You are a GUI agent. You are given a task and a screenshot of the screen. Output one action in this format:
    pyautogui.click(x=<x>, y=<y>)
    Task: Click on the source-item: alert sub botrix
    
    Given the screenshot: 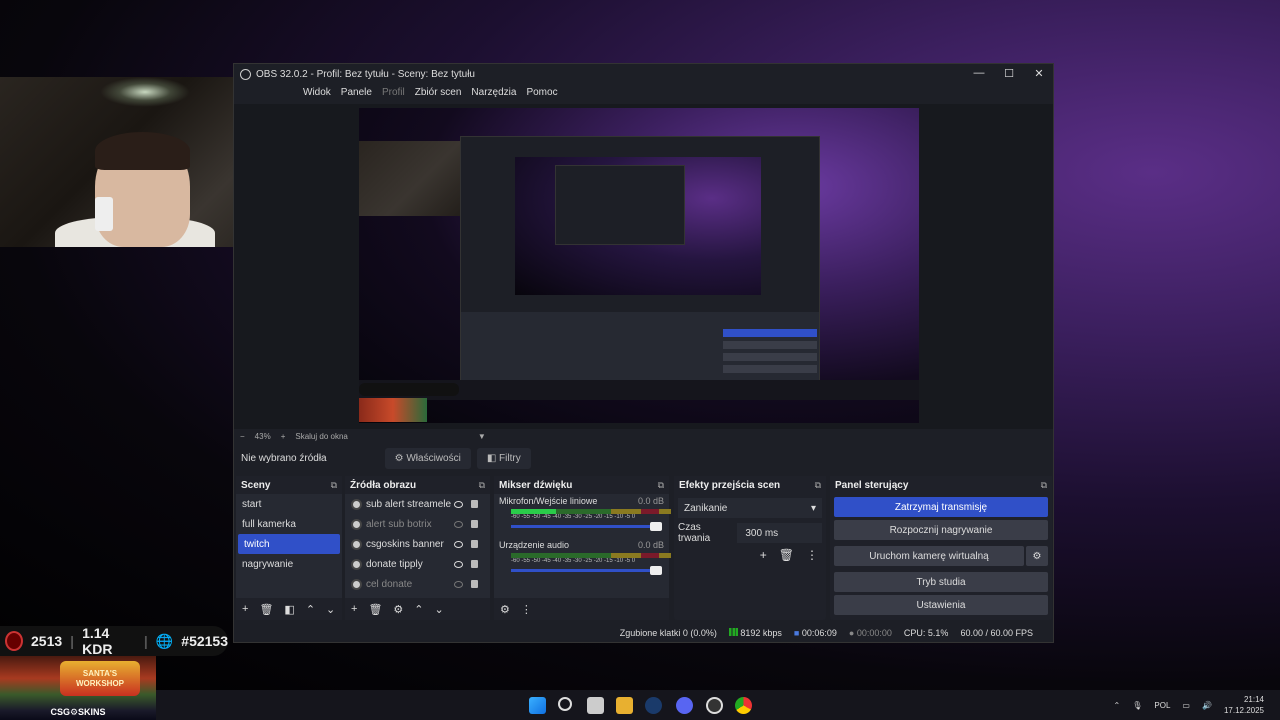 What is the action you would take?
    pyautogui.click(x=417, y=524)
    